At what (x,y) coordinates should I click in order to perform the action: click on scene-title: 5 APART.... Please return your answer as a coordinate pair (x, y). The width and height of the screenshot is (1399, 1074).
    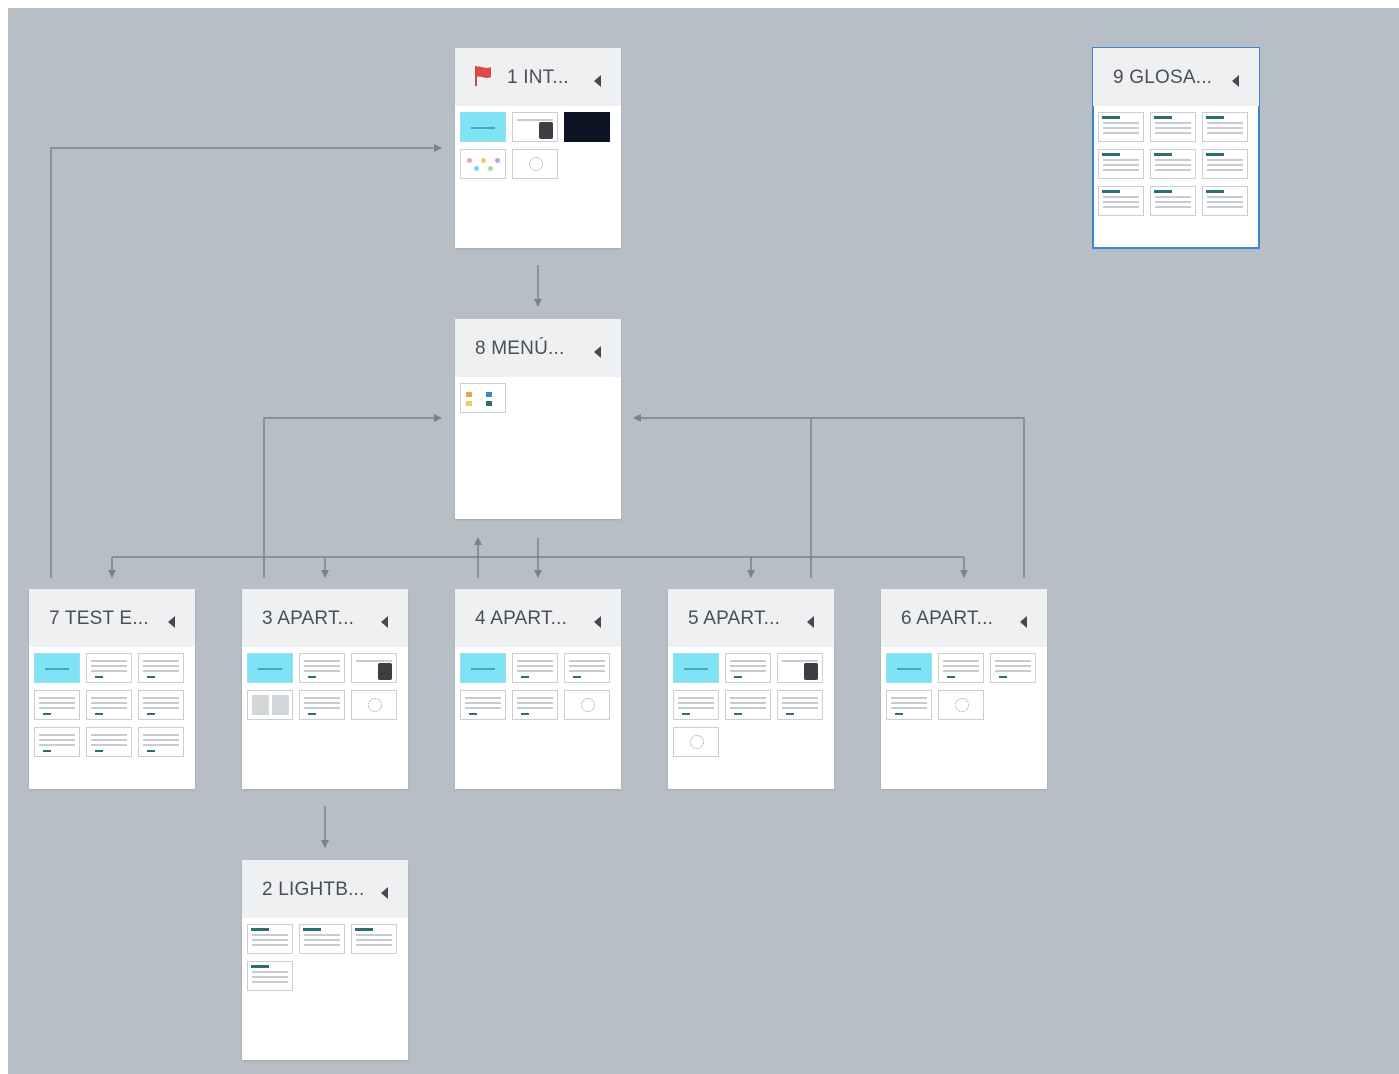
    Looking at the image, I should click on (734, 618).